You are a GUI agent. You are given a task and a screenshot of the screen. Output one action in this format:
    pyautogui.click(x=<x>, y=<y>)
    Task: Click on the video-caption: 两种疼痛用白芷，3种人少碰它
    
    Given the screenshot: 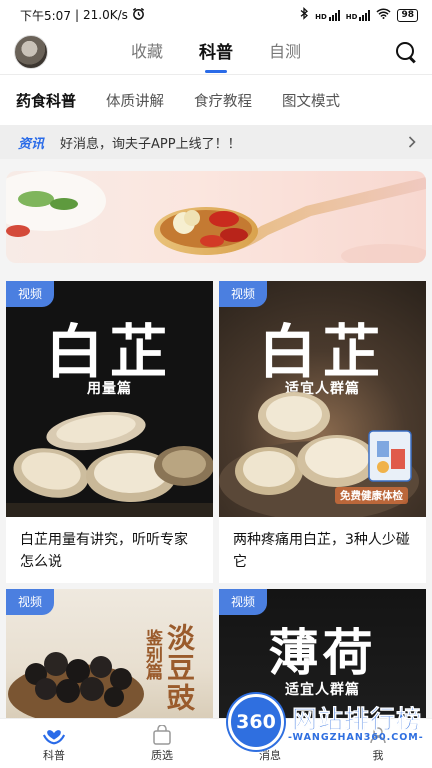 What is the action you would take?
    pyautogui.click(x=321, y=551)
    